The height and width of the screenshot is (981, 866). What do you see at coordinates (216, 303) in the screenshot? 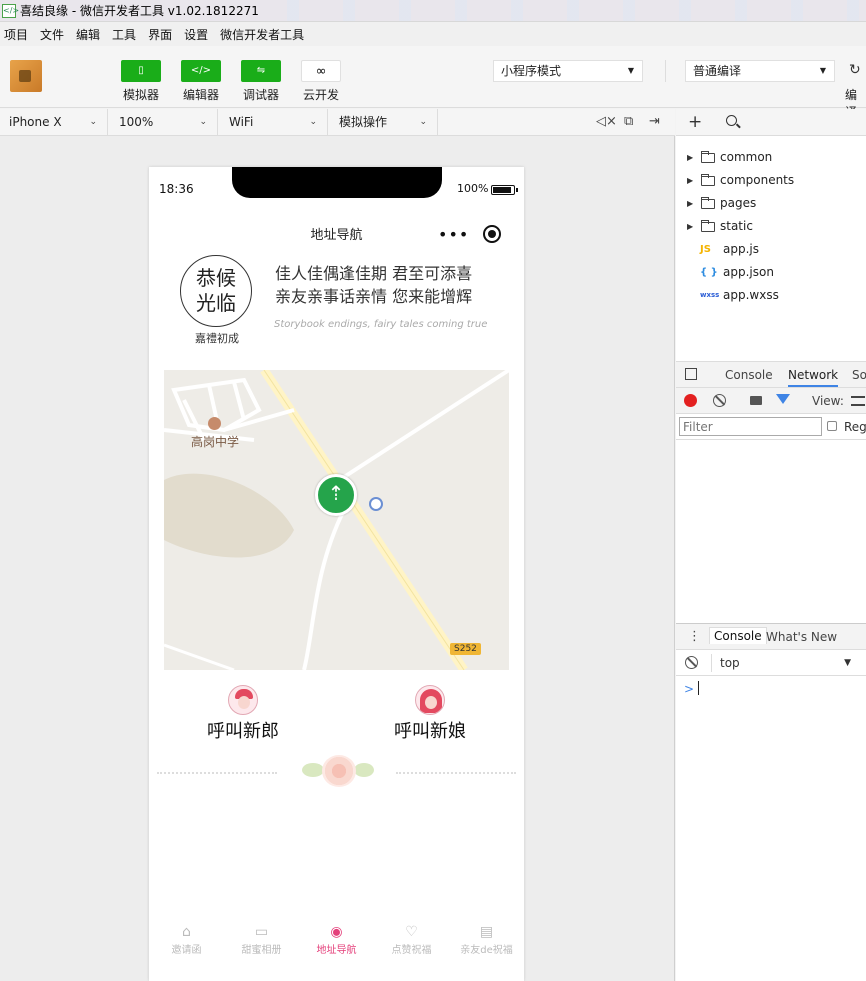
I see `seal-line-2: 光临` at bounding box center [216, 303].